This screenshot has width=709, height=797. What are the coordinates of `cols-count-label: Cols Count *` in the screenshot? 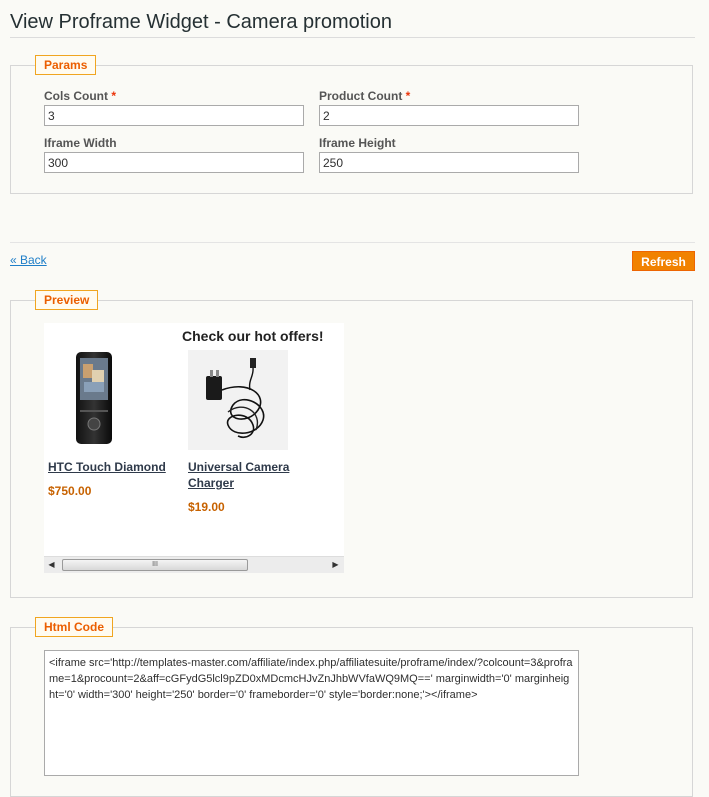 It's located at (80, 96).